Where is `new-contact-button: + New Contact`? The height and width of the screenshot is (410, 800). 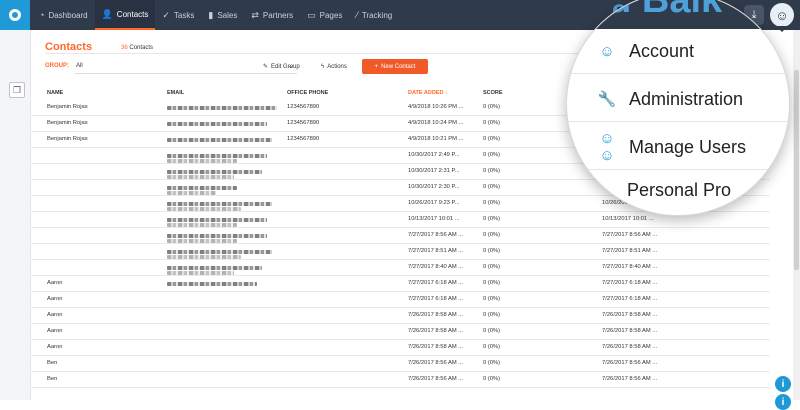 new-contact-button: + New Contact is located at coordinates (395, 66).